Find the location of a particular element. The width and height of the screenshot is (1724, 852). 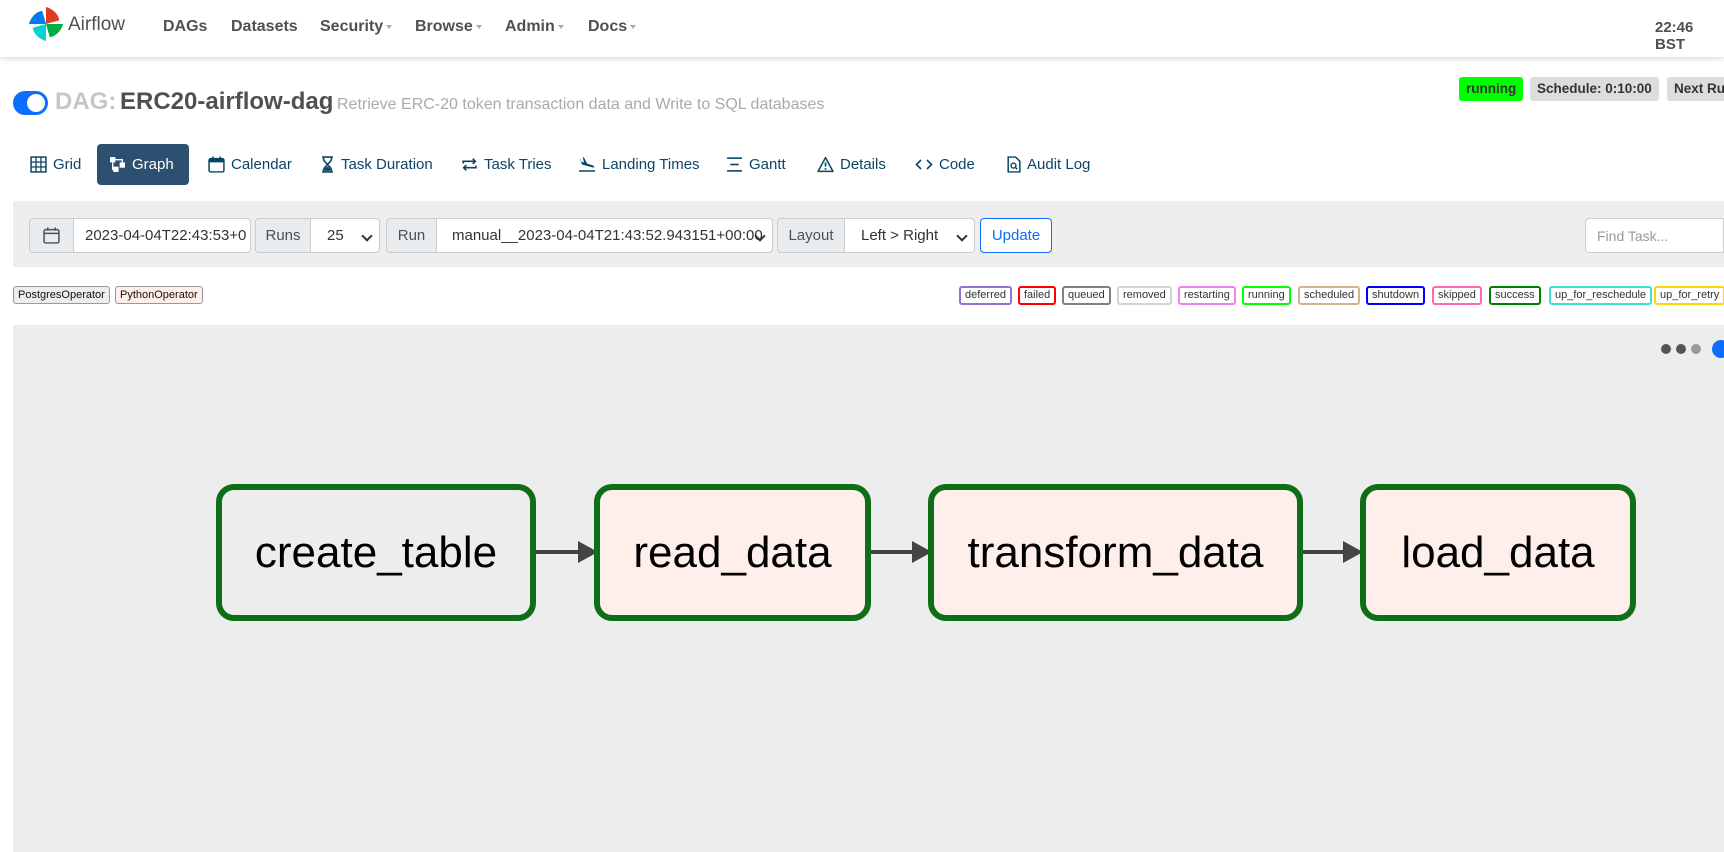

run-select-value: manual__2023-04-04T21:43:52.943151+00:00 is located at coordinates (607, 235).